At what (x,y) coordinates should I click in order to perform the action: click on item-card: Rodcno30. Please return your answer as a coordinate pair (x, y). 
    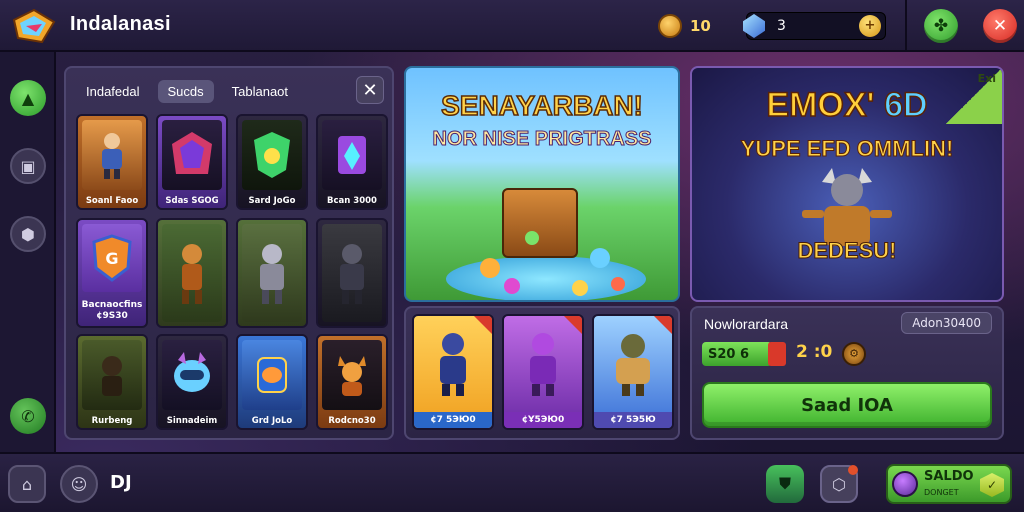
    Looking at the image, I should click on (352, 382).